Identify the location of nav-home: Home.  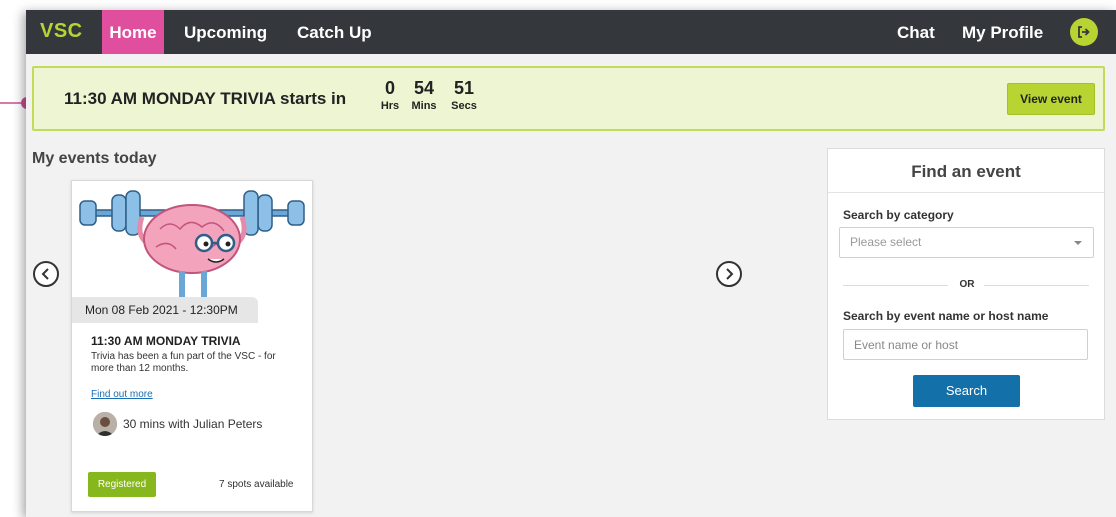
(133, 32).